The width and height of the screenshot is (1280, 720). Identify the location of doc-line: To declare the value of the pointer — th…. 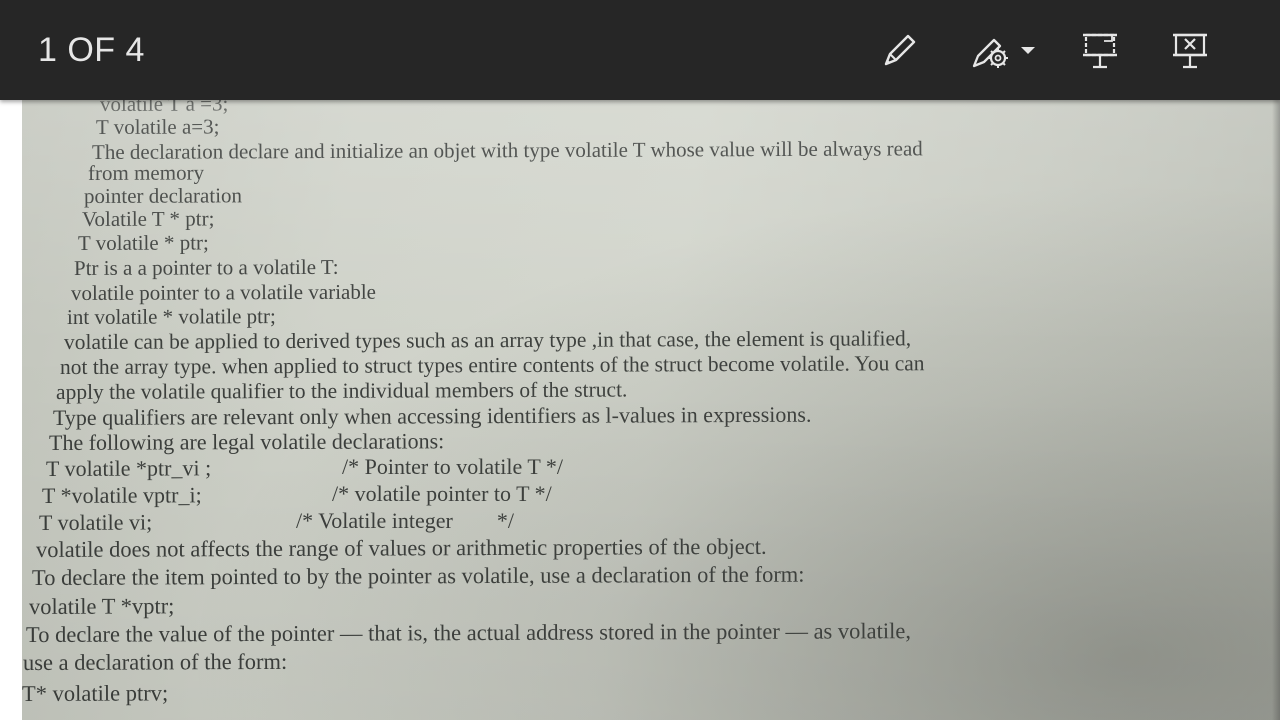
(468, 632).